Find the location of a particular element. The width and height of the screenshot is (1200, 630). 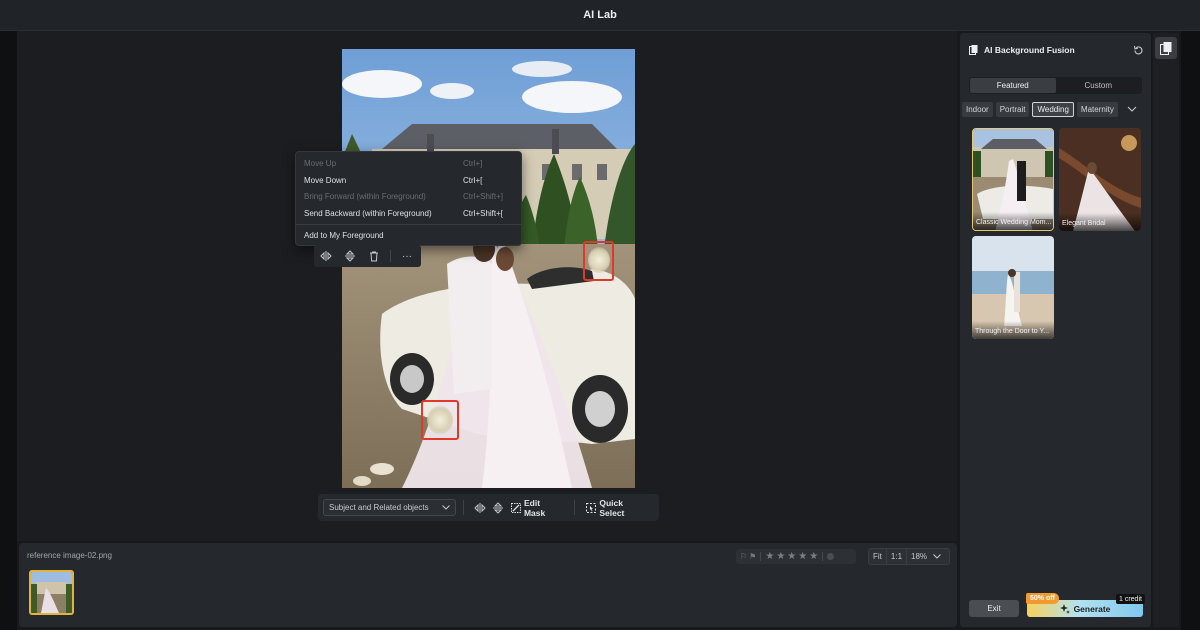

more-options-icon: ··· is located at coordinates (407, 256).